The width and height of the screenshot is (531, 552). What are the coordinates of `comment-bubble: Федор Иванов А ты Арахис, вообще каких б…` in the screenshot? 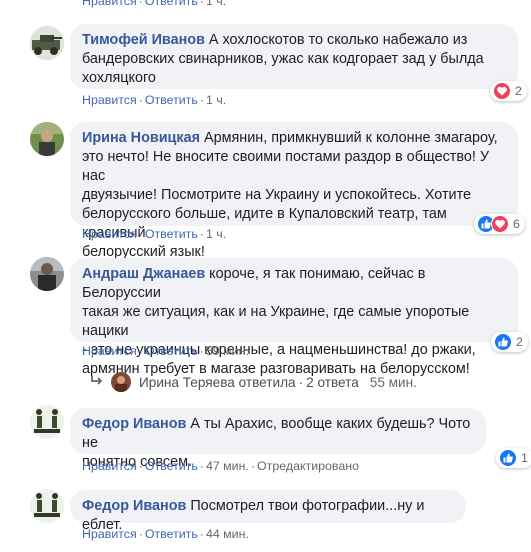 It's located at (278, 439).